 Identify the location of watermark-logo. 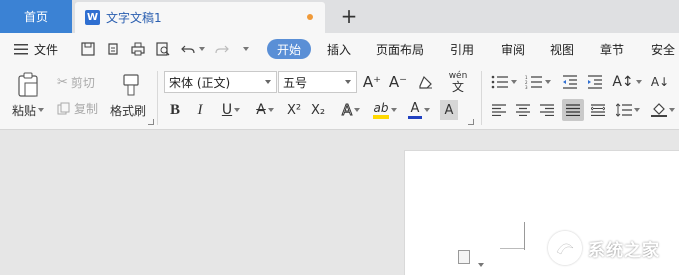
(565, 248).